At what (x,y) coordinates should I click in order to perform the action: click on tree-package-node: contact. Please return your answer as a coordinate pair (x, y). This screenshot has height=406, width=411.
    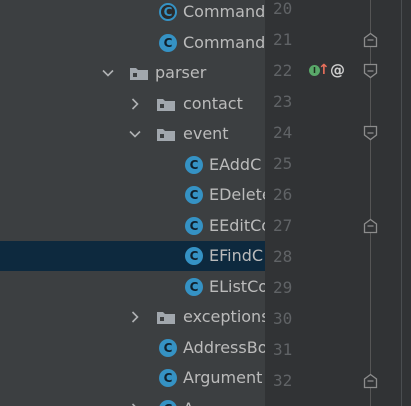
    Looking at the image, I should click on (132, 104).